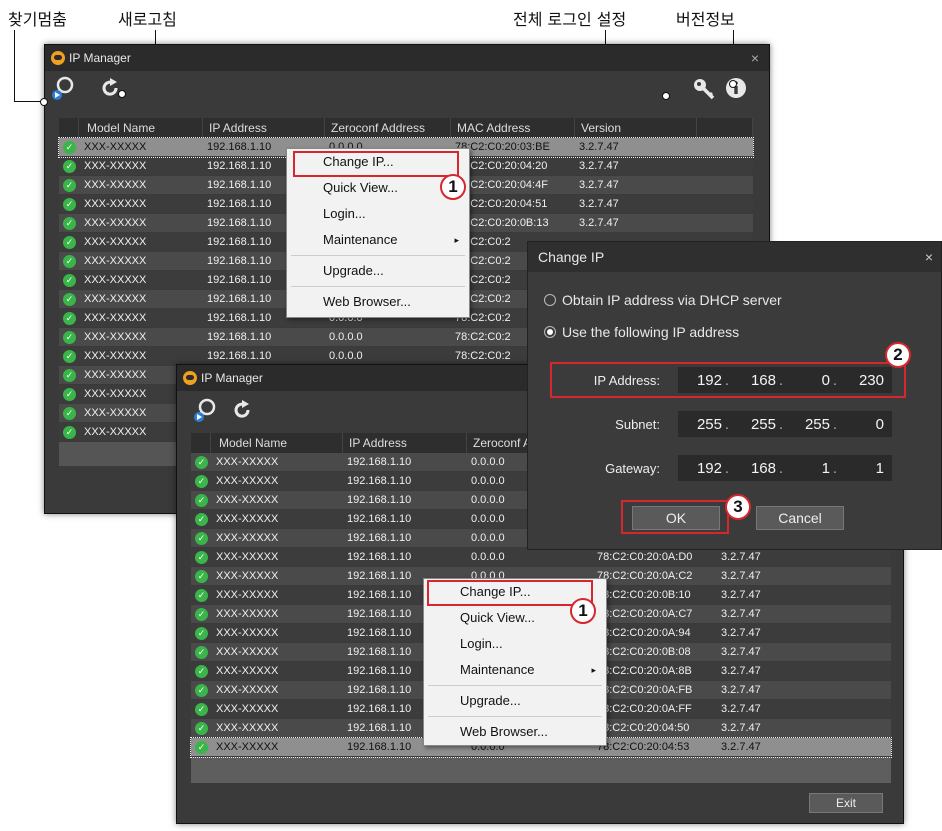 This screenshot has width=942, height=831. Describe the element at coordinates (632, 468) in the screenshot. I see `gateway-label: Gateway:` at that location.